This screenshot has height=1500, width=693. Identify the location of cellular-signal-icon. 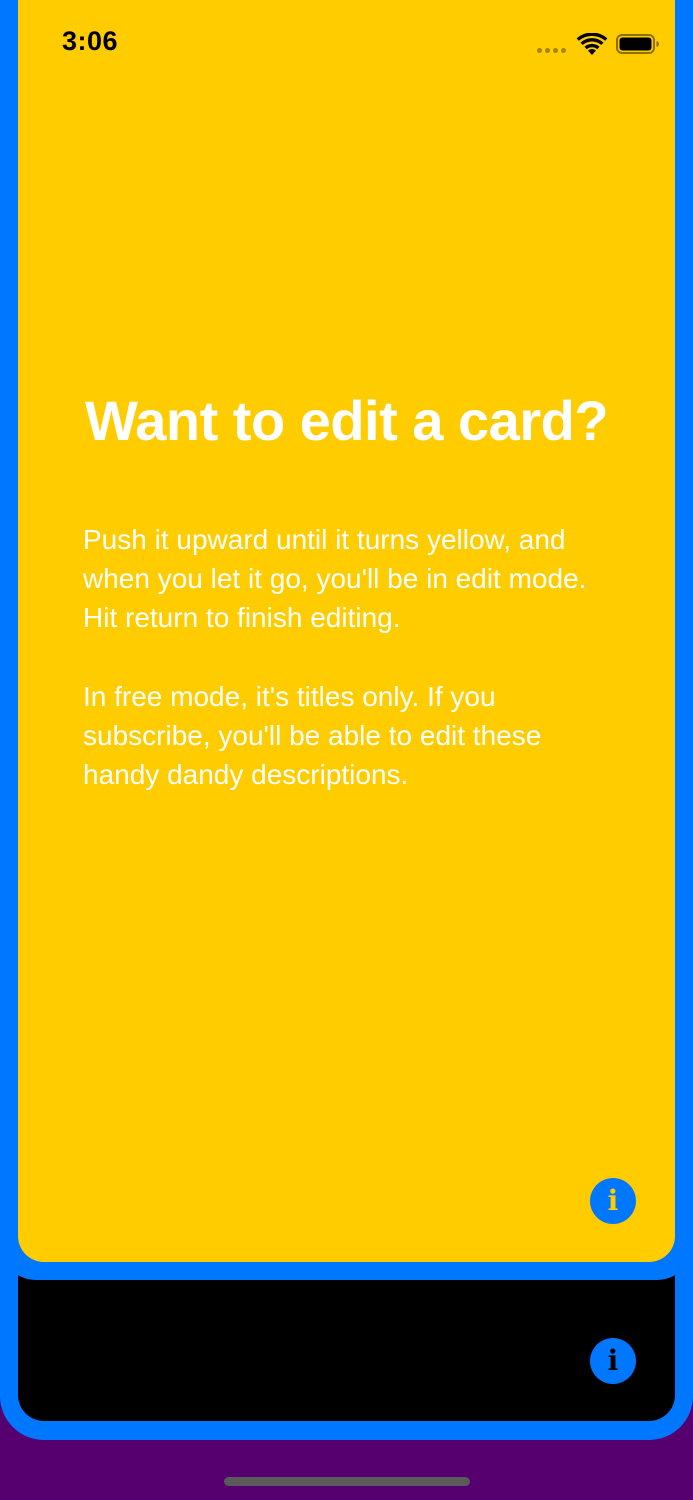
(551, 50).